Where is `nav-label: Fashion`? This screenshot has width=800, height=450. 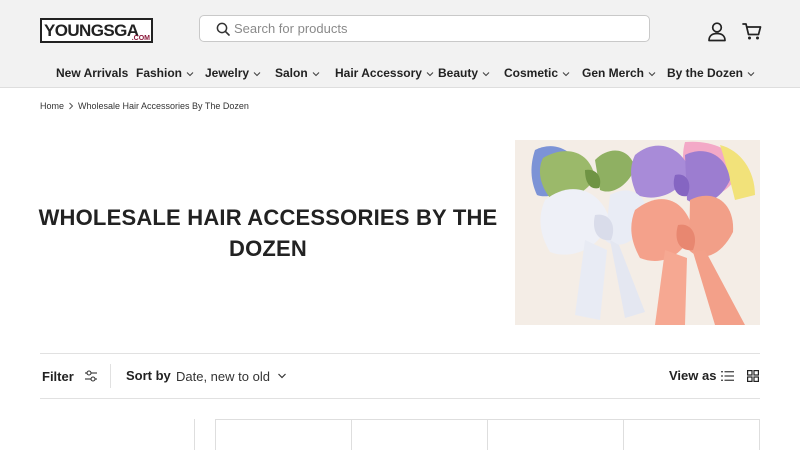 nav-label: Fashion is located at coordinates (159, 73).